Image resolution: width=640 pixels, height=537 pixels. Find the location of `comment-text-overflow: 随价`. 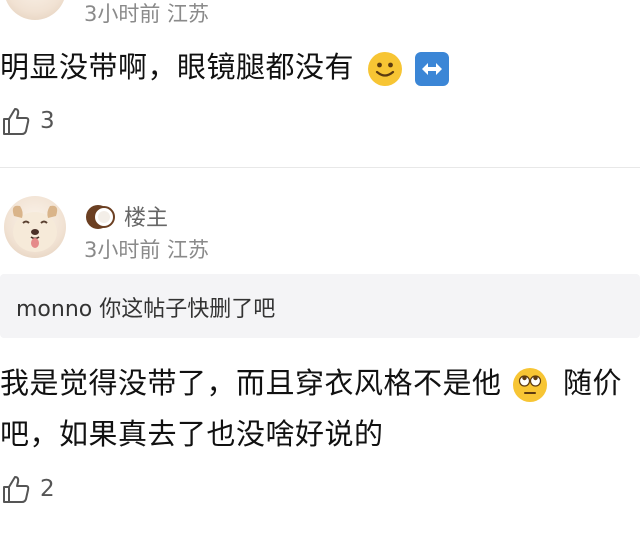

comment-text-overflow: 随价 is located at coordinates (592, 383).